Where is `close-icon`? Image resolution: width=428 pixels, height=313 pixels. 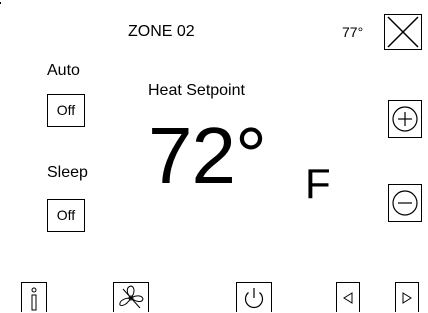
close-icon is located at coordinates (403, 32).